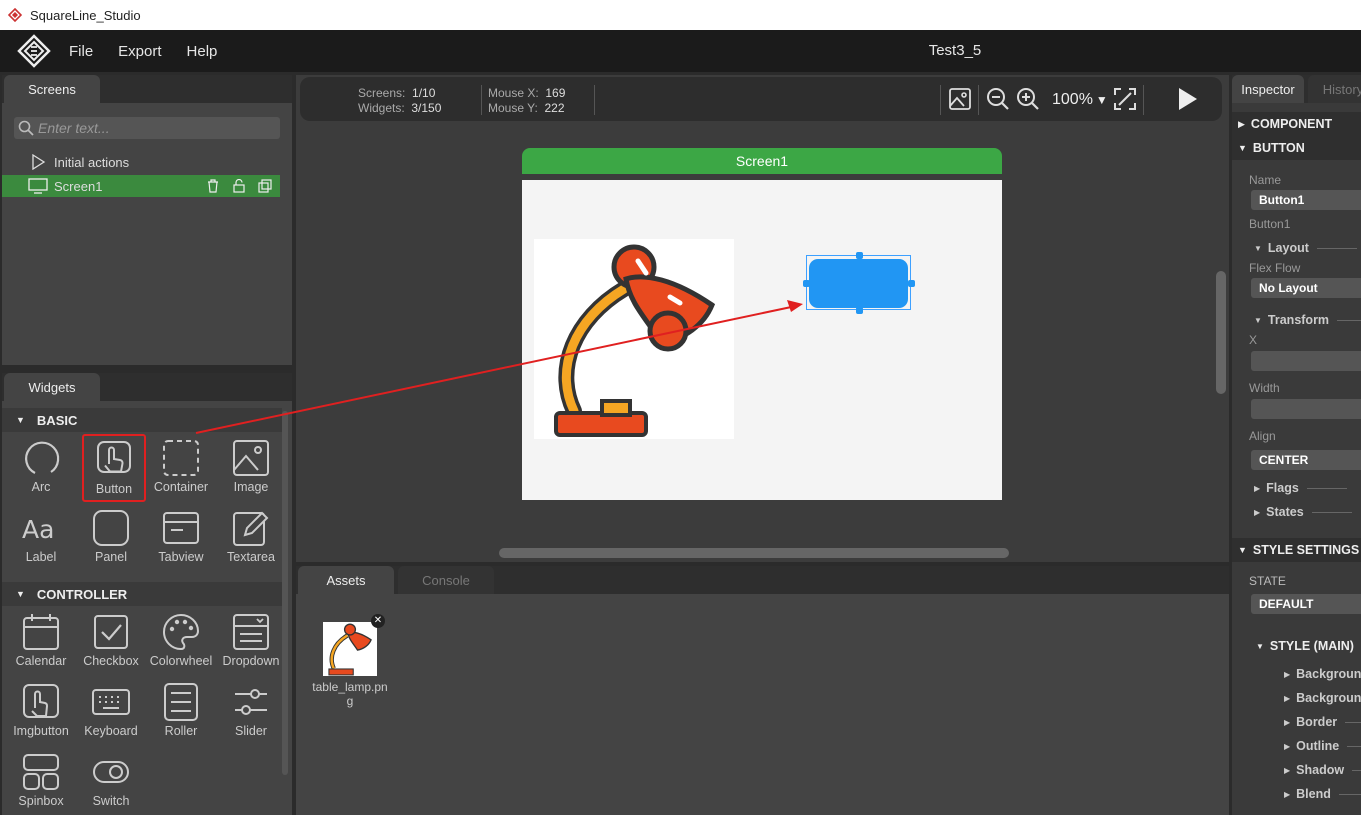 The width and height of the screenshot is (1361, 815). What do you see at coordinates (38, 186) in the screenshot?
I see `monitor-icon` at bounding box center [38, 186].